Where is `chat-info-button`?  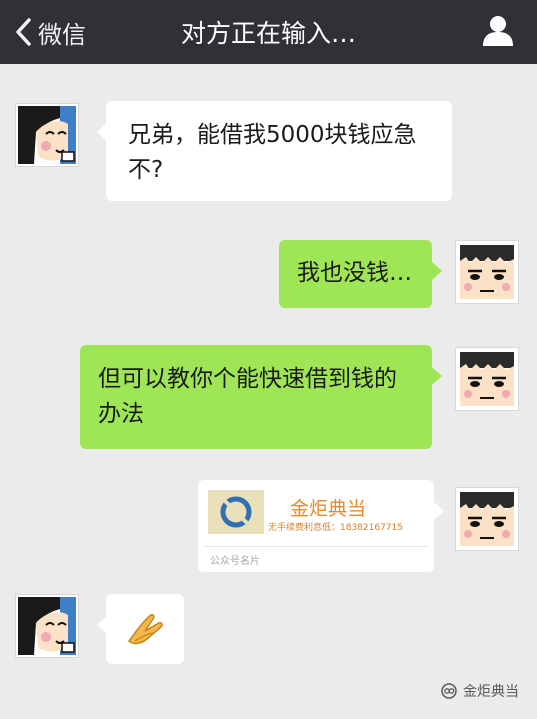
chat-info-button is located at coordinates (498, 32).